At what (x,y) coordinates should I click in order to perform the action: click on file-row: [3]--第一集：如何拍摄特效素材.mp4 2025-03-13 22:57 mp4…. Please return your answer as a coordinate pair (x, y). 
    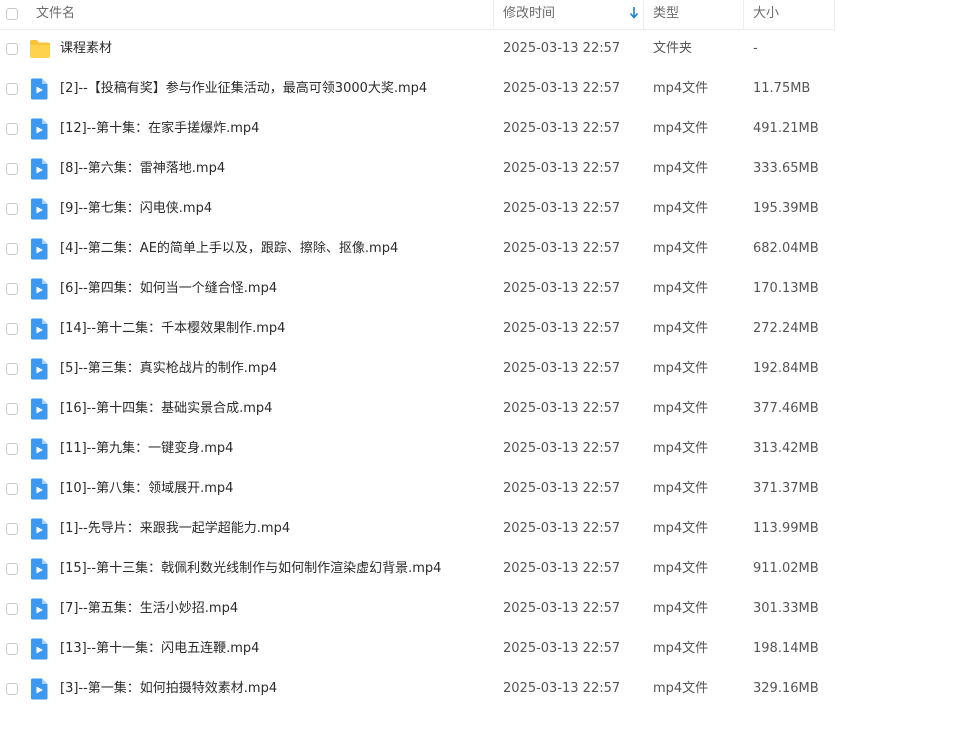
    Looking at the image, I should click on (417, 689).